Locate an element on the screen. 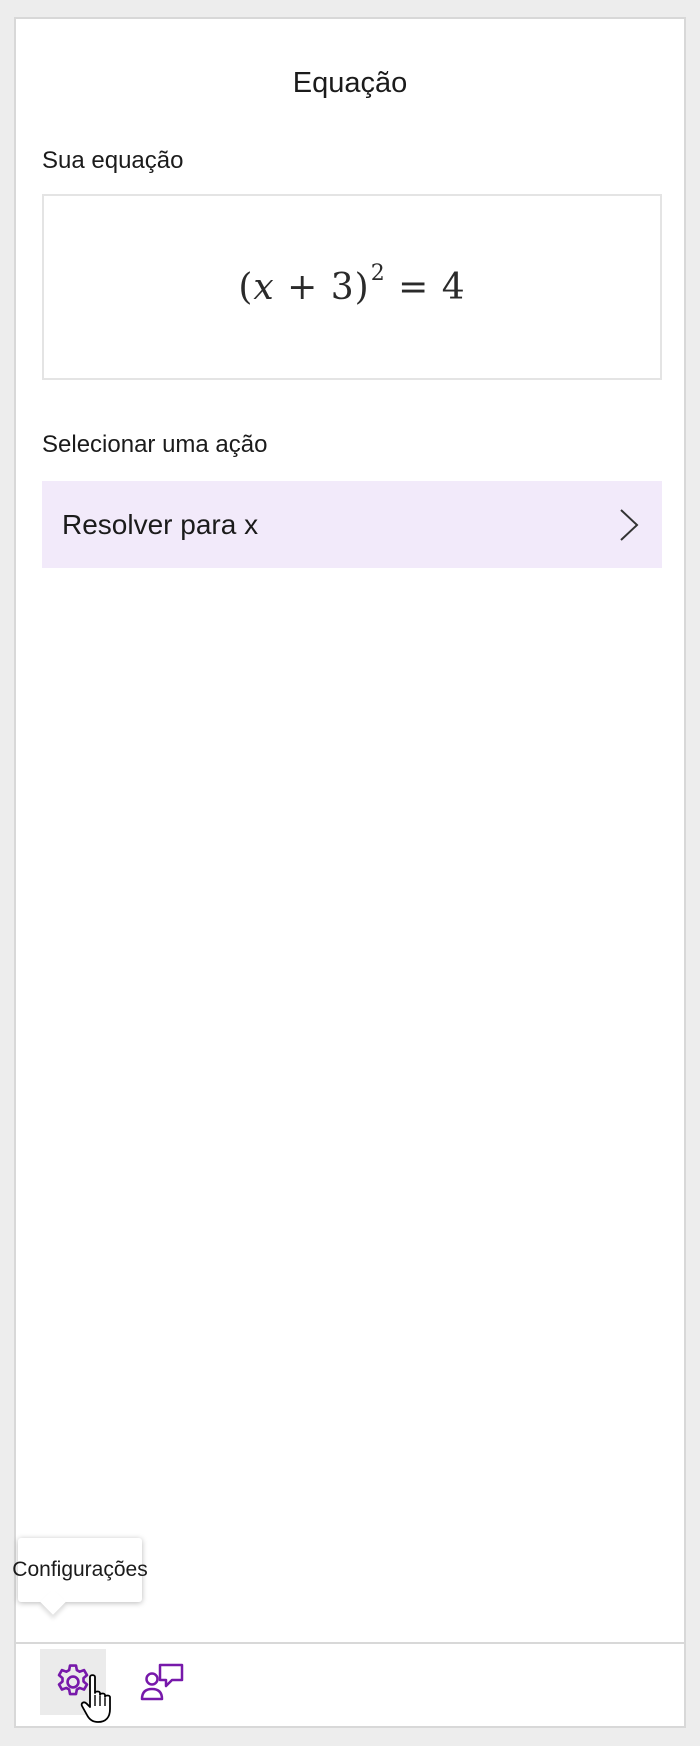 This screenshot has height=1746, width=700. equation-plus-term: + 3) is located at coordinates (322, 287).